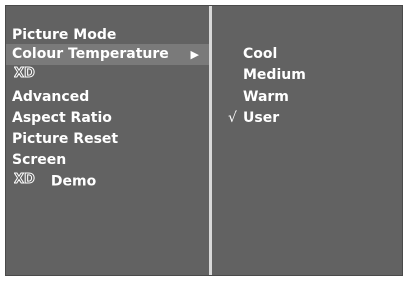 The height and width of the screenshot is (281, 407). Describe the element at coordinates (65, 139) in the screenshot. I see `menu-item-label: Picture Reset` at that location.